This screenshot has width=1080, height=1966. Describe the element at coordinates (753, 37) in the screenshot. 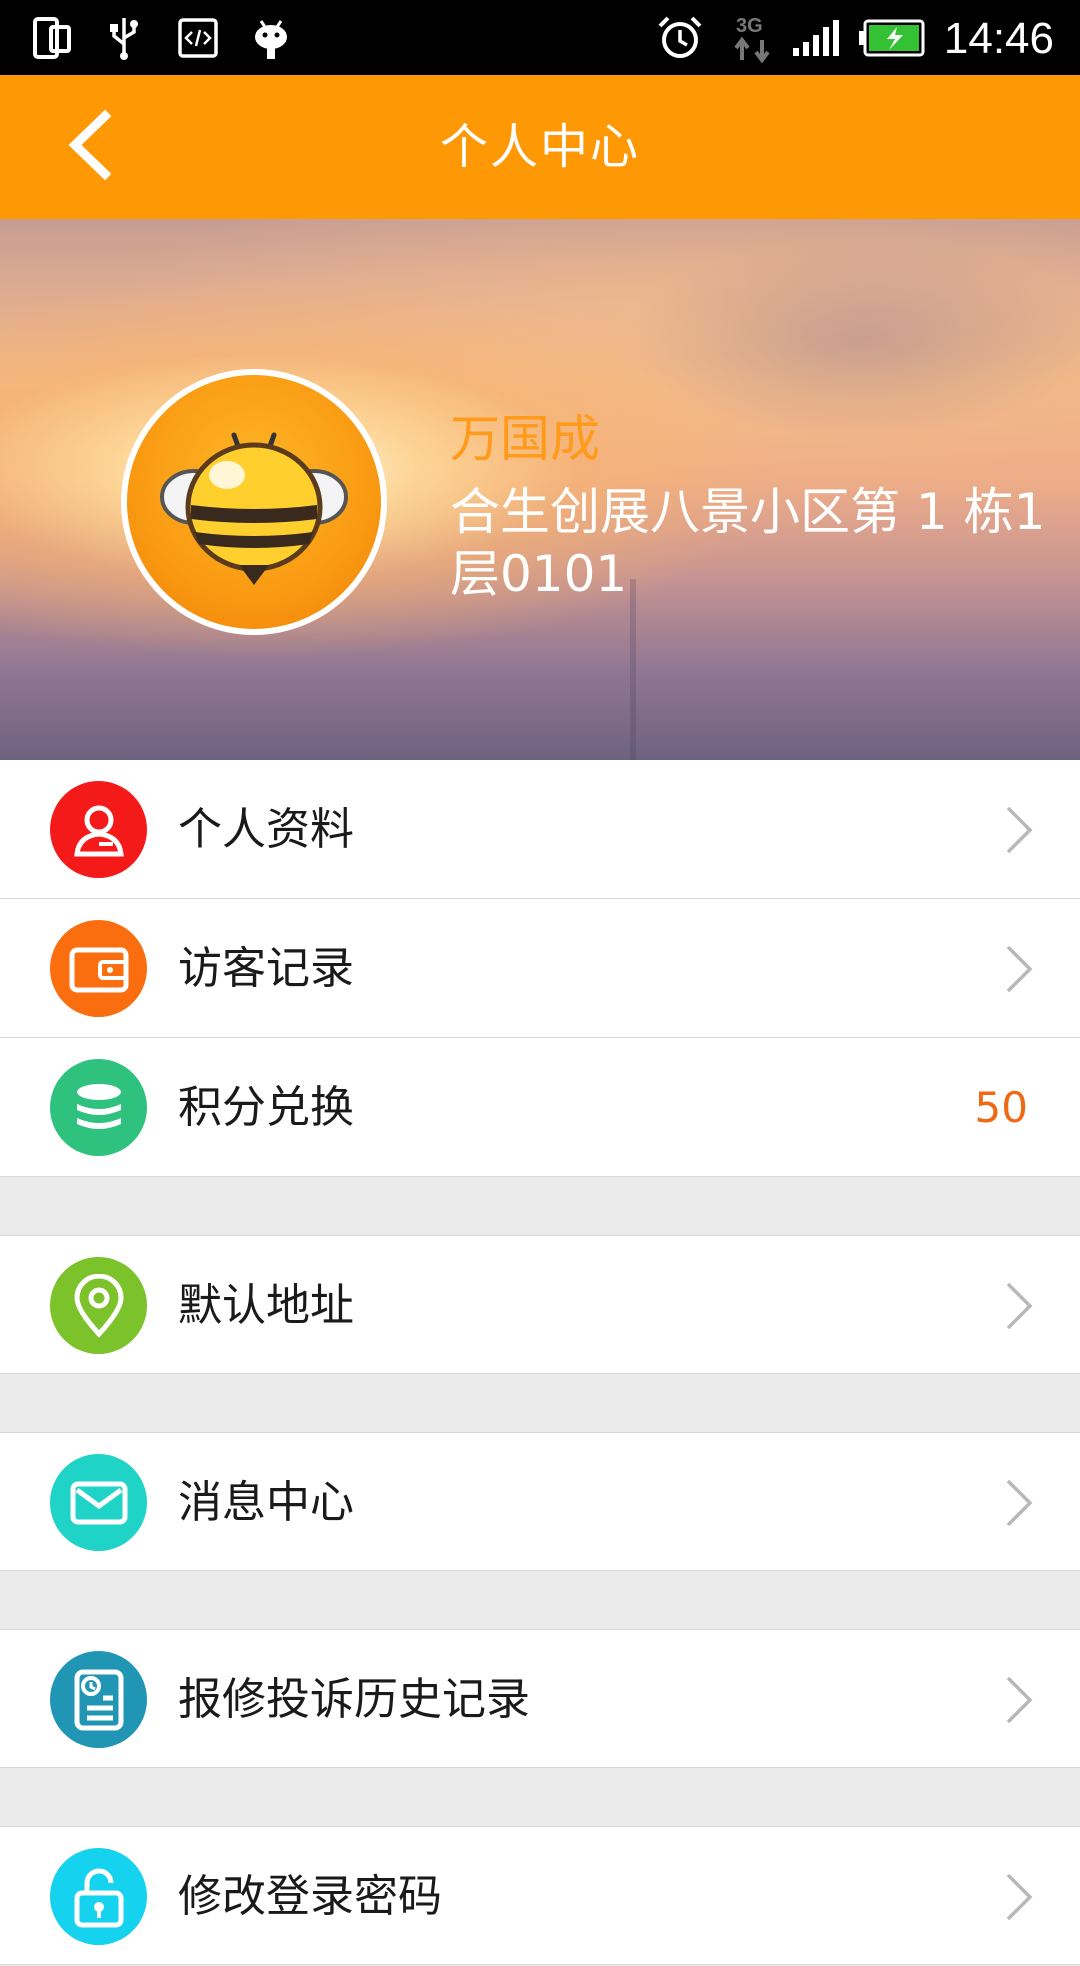

I see `3g-data-icon: 3G` at that location.